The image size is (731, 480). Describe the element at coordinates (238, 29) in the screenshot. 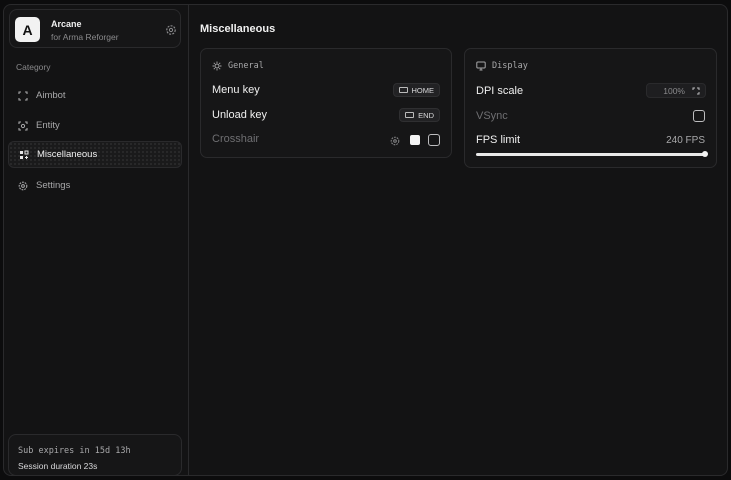

I see `page-title: Miscellaneous` at that location.